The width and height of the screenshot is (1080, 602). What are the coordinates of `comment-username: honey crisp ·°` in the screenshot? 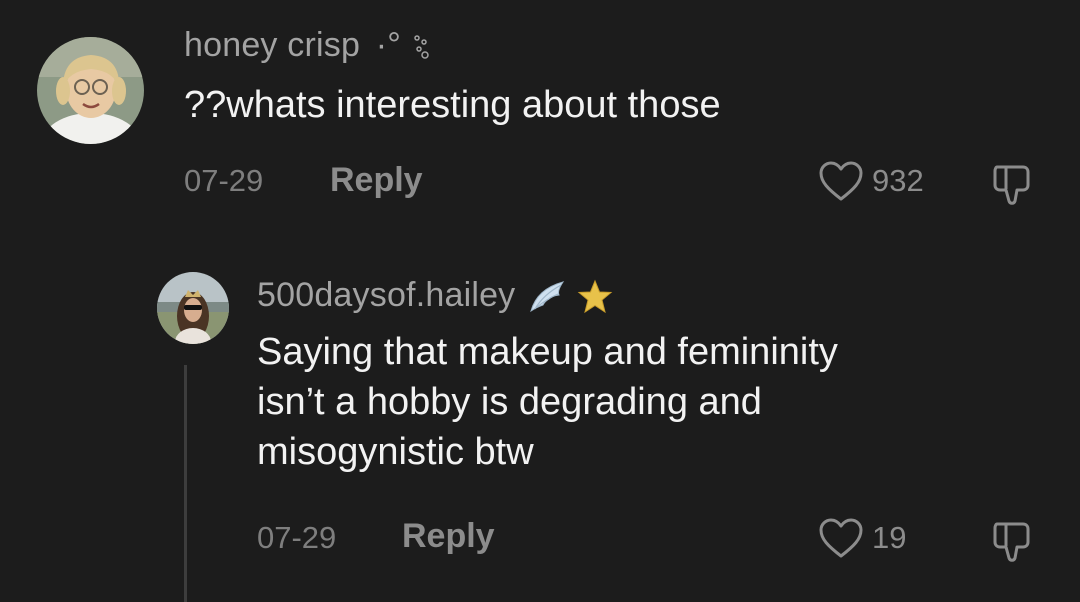 It's located at (307, 45).